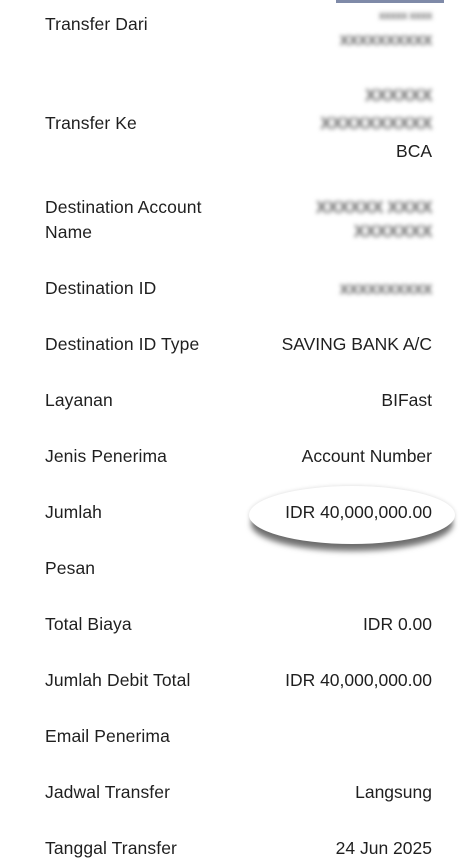 This screenshot has height=867, width=476. What do you see at coordinates (374, 207) in the screenshot?
I see `destination-name-redacted-line1: XXXXXX XXXX` at bounding box center [374, 207].